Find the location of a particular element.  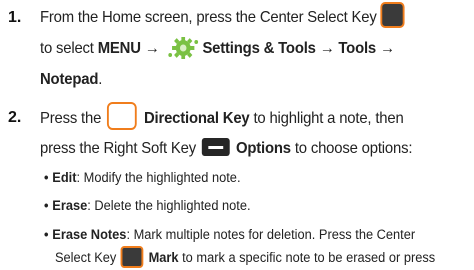

step-text: to highlight a note, then is located at coordinates (326, 118).